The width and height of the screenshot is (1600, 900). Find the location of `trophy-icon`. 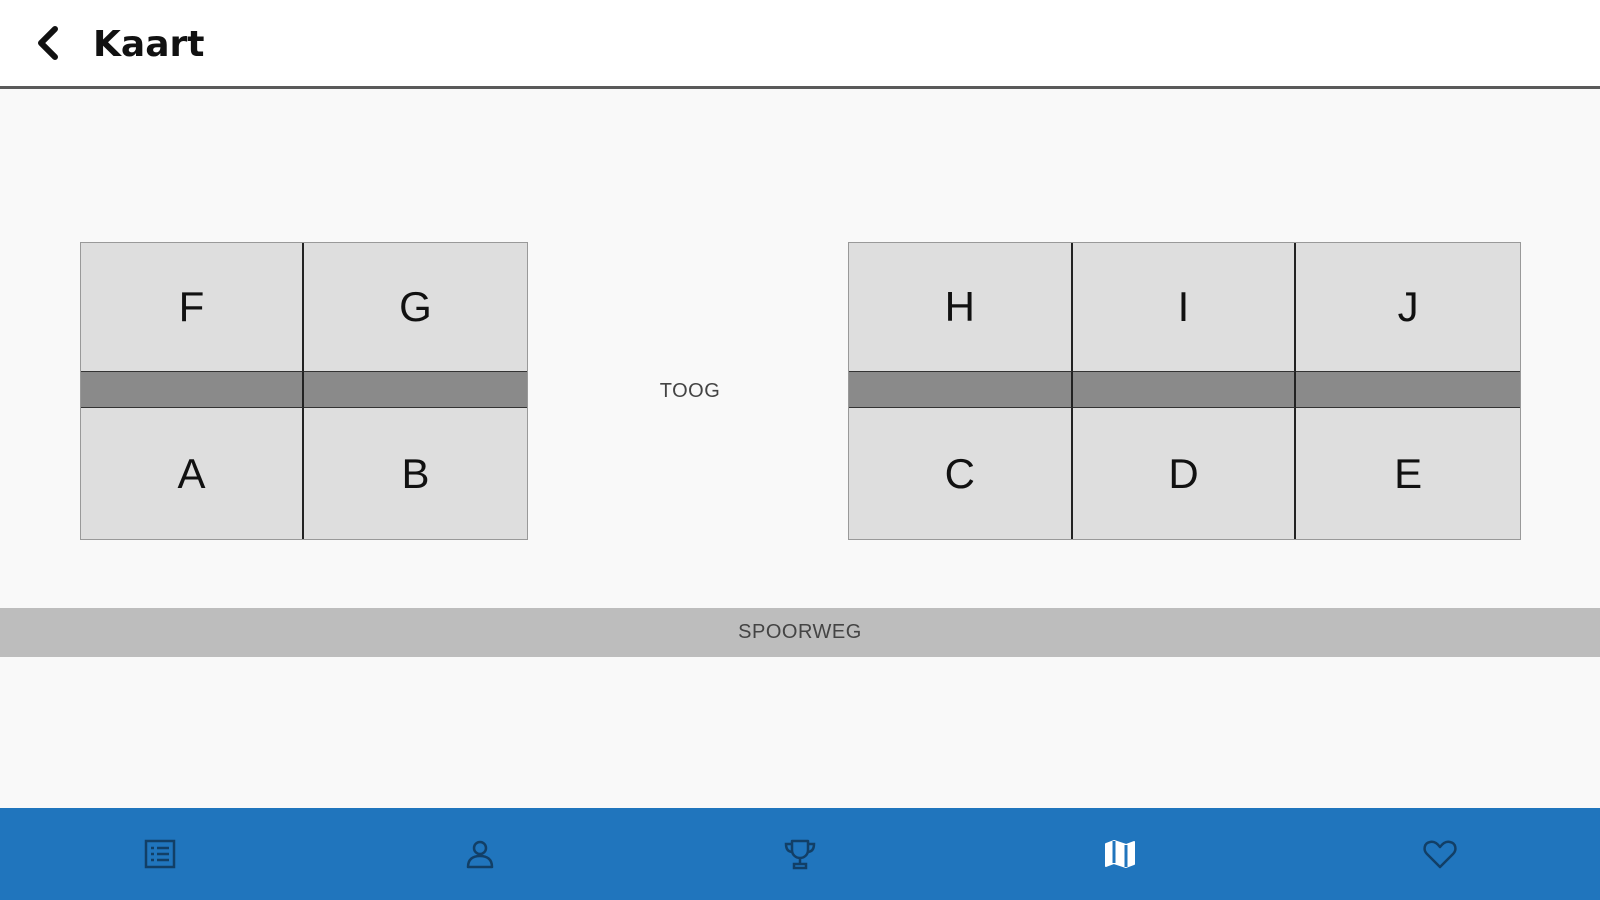

trophy-icon is located at coordinates (800, 854).